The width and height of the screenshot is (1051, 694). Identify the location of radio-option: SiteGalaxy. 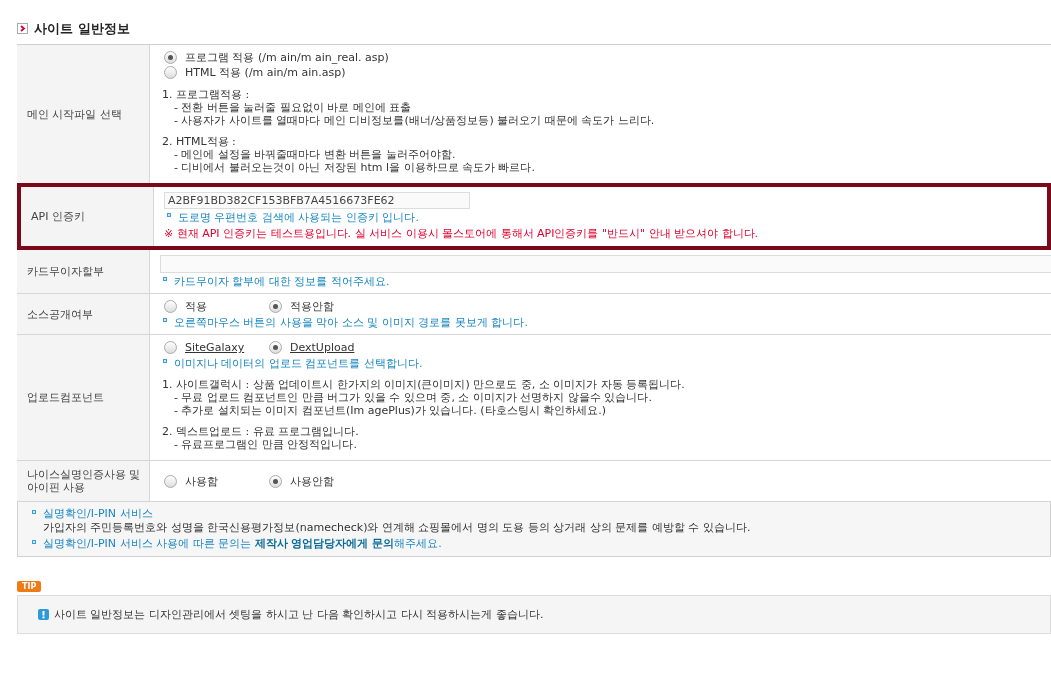
(202, 347).